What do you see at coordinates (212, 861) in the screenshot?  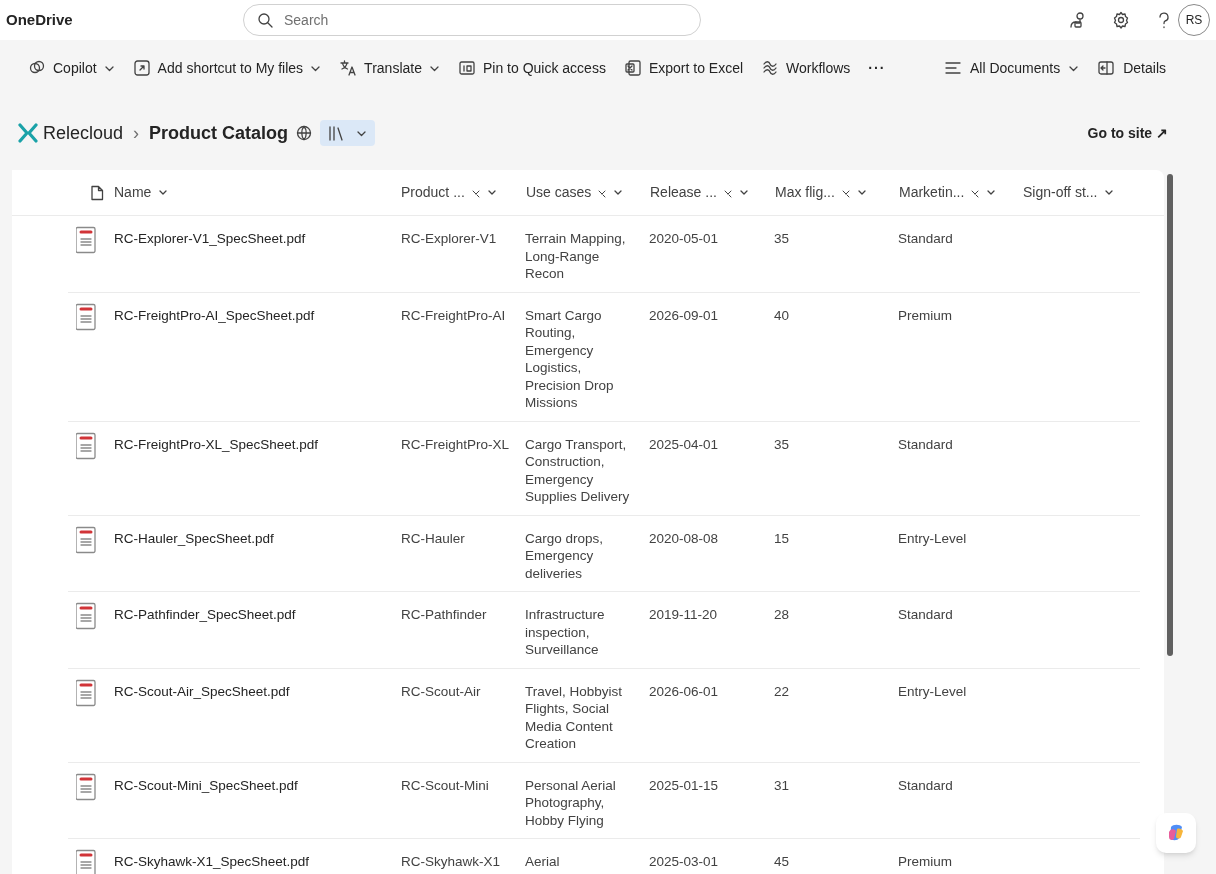 I see `file-name: RC-Skyhawk-X1_SpecSheet.pdf` at bounding box center [212, 861].